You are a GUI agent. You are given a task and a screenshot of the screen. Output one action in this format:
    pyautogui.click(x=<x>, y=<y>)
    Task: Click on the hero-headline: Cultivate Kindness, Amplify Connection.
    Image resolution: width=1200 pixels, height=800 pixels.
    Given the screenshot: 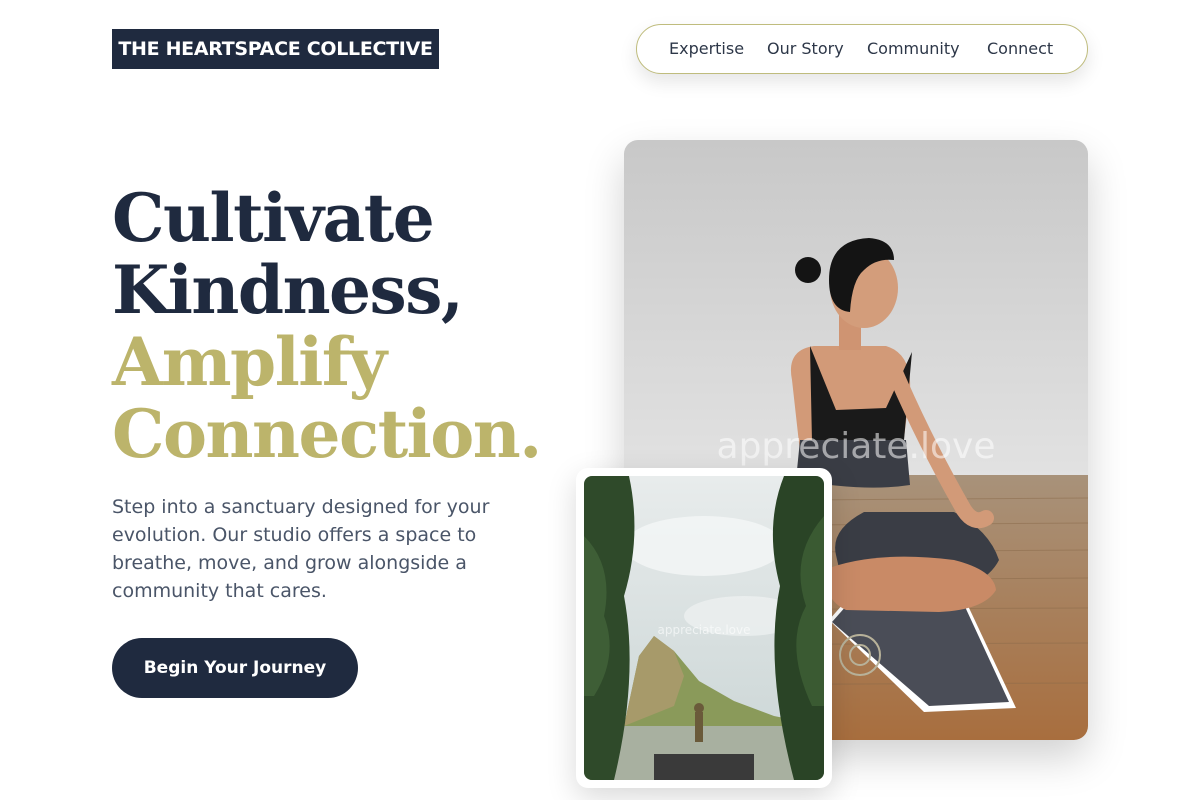 What is the action you would take?
    pyautogui.click(x=347, y=326)
    